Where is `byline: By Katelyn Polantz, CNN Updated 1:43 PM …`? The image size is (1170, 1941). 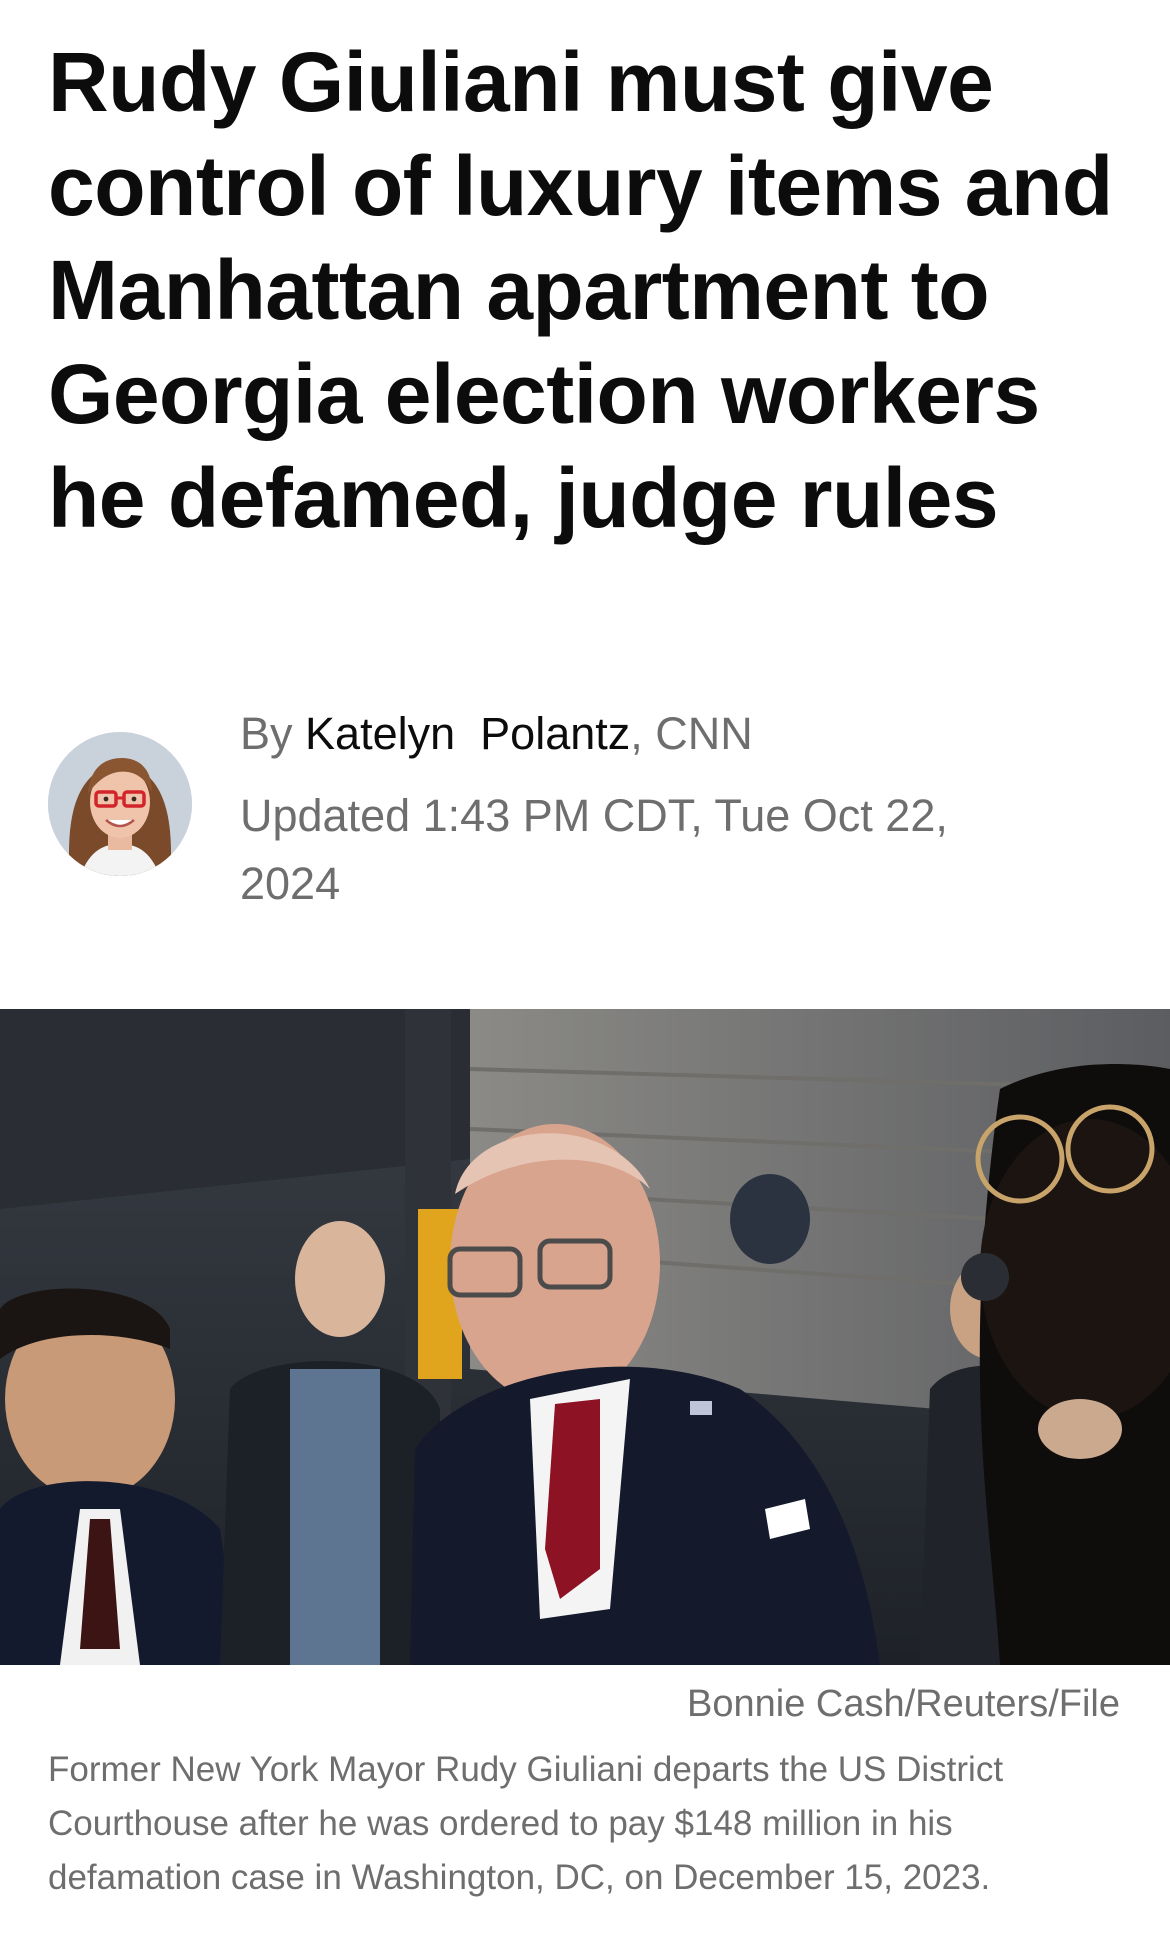 byline: By Katelyn Polantz, CNN Updated 1:43 PM … is located at coordinates (588, 804).